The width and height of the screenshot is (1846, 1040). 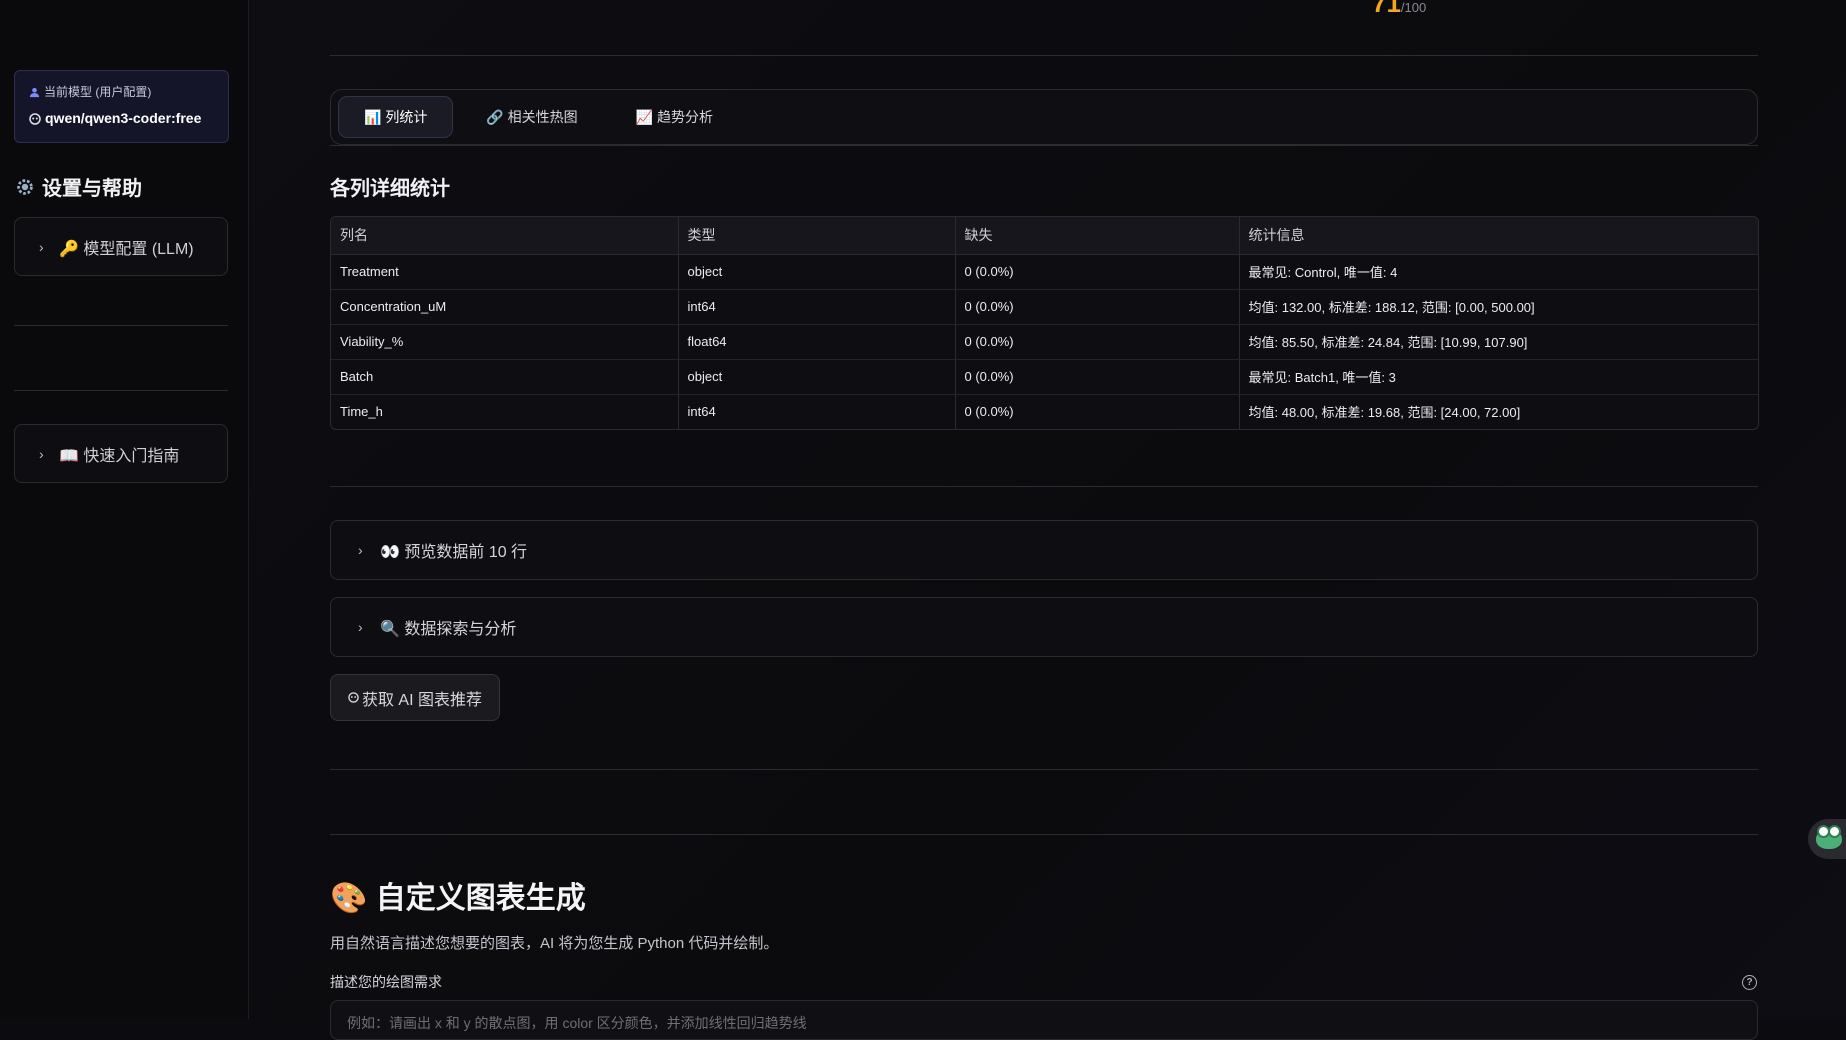 I want to click on user-icon, so click(x=34, y=92).